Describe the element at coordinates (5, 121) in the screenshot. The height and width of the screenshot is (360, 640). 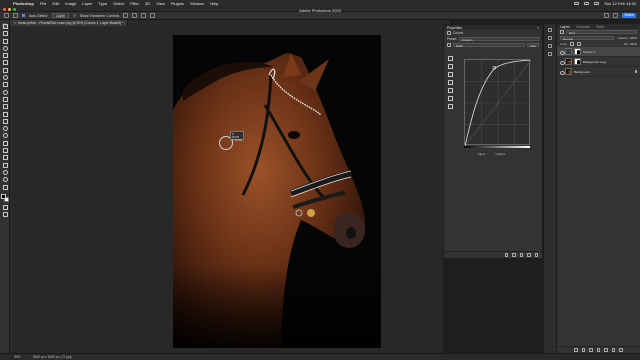
I see `gradient-tool-icon` at that location.